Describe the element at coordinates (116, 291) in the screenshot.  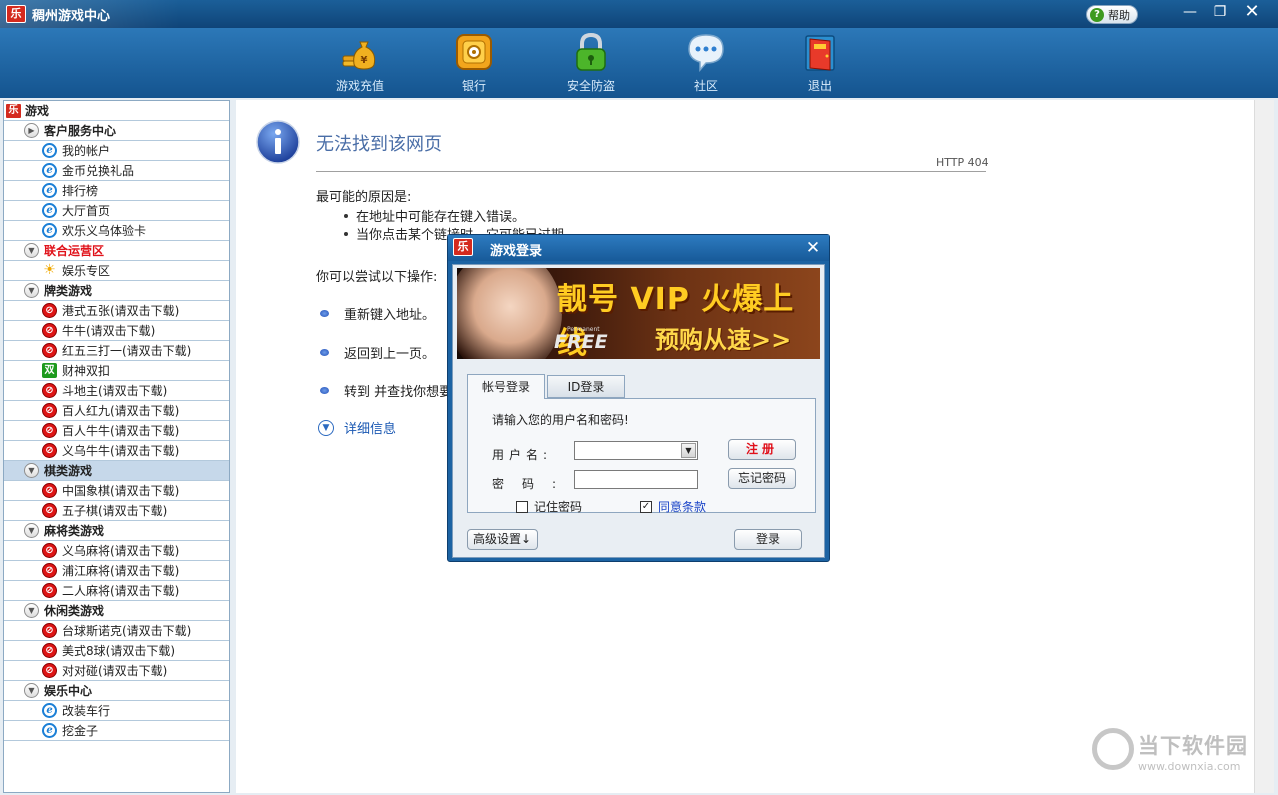
I see `tree-category: ▼ 牌类游戏` at that location.